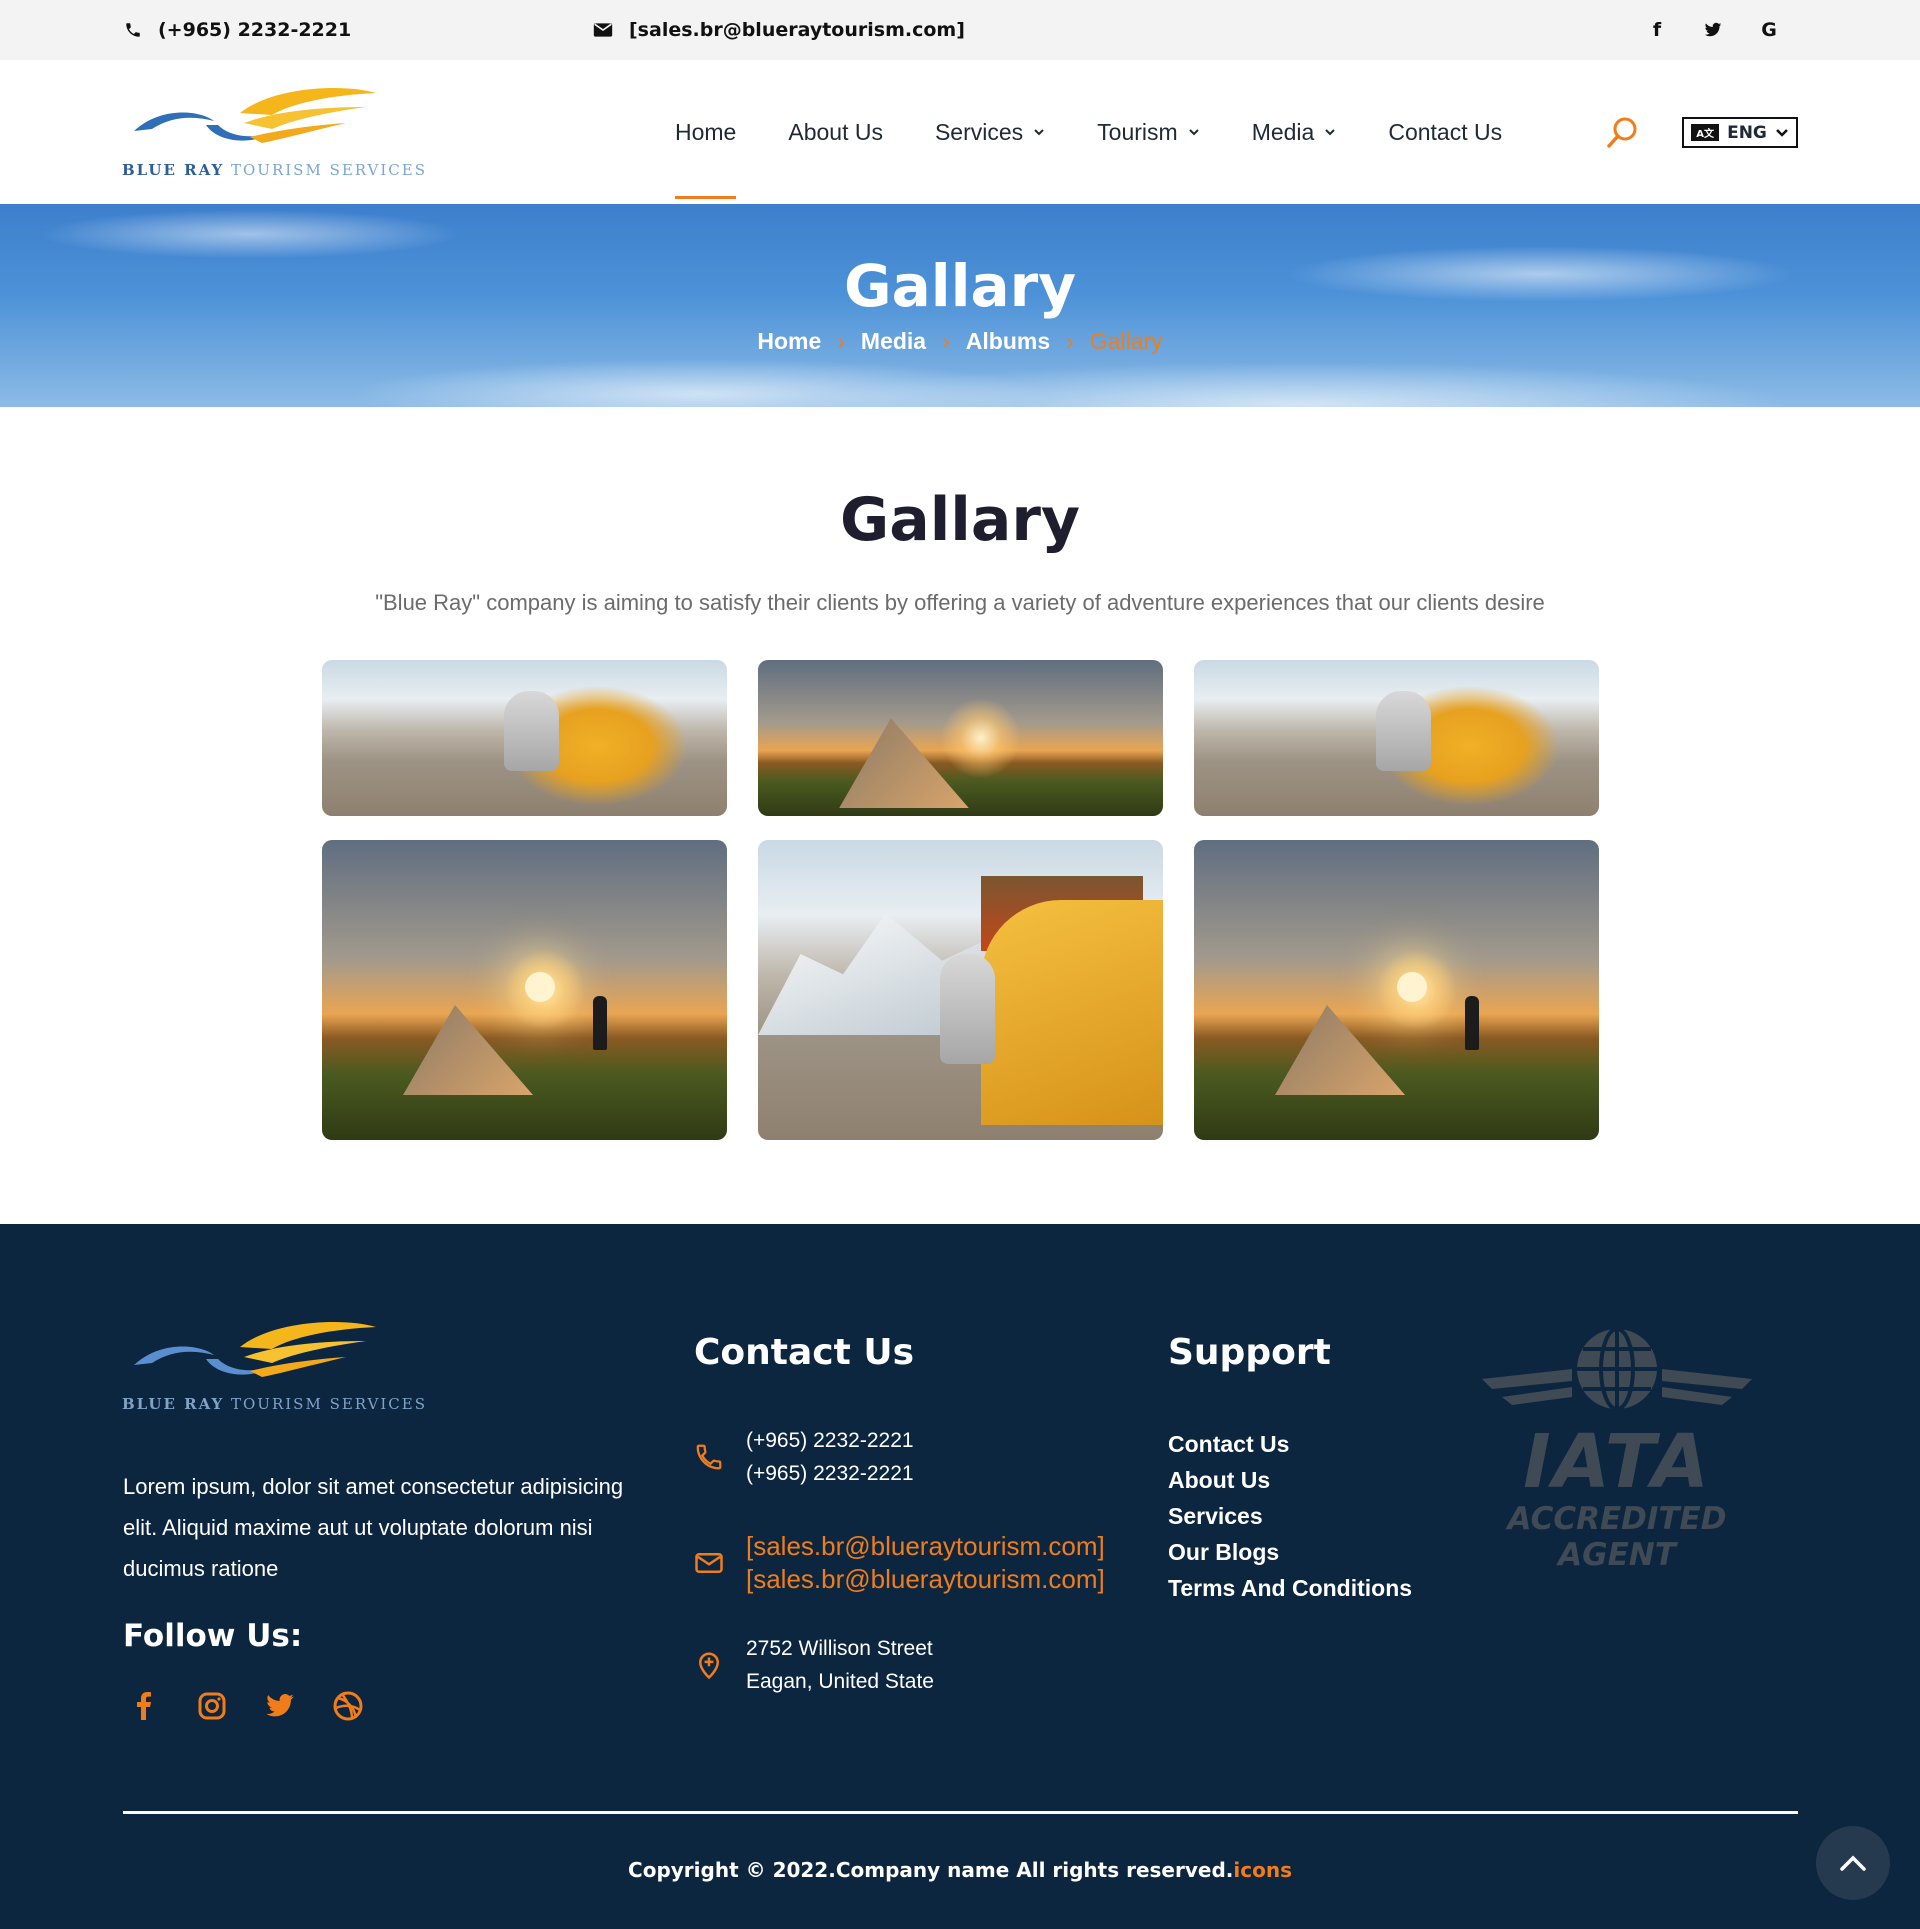 This screenshot has height=1929, width=1920. Describe the element at coordinates (830, 1440) in the screenshot. I see `footer-phone-1: (+965) 2232-2221` at that location.